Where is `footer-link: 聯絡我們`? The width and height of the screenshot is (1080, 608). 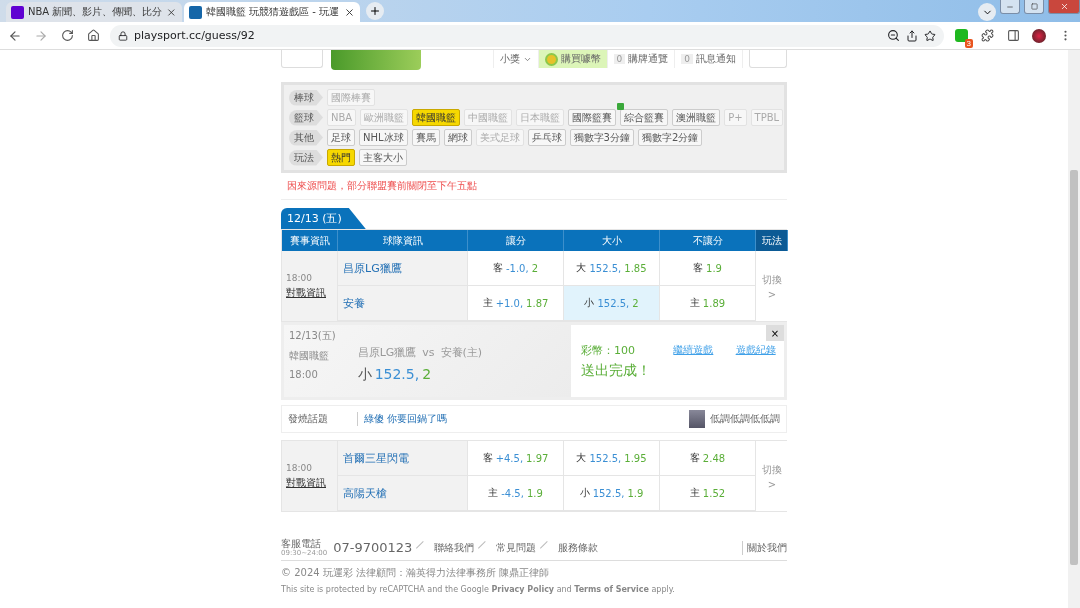 footer-link: 聯絡我們 is located at coordinates (454, 547).